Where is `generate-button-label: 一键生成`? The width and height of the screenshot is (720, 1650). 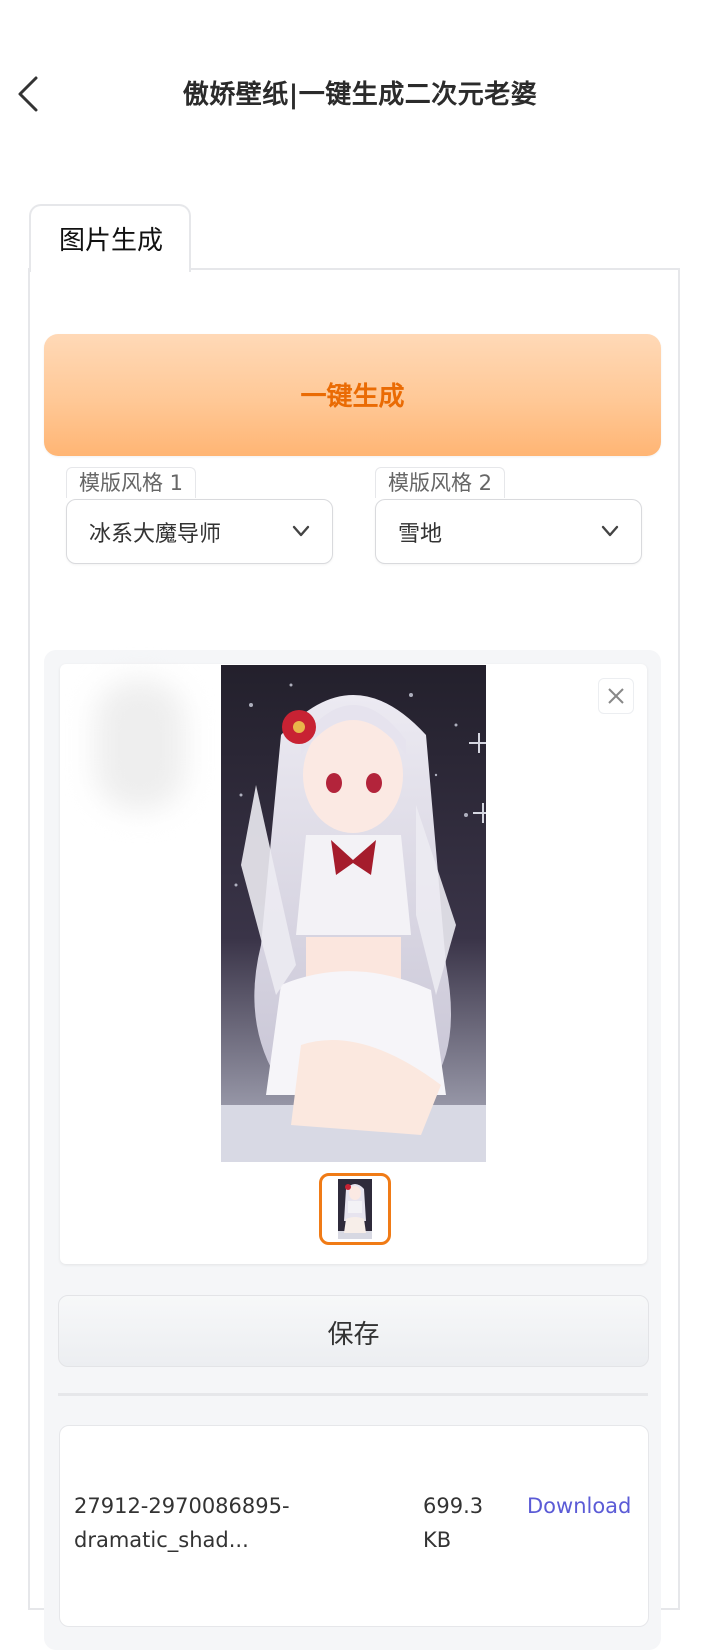
generate-button-label: 一键生成 is located at coordinates (352, 397).